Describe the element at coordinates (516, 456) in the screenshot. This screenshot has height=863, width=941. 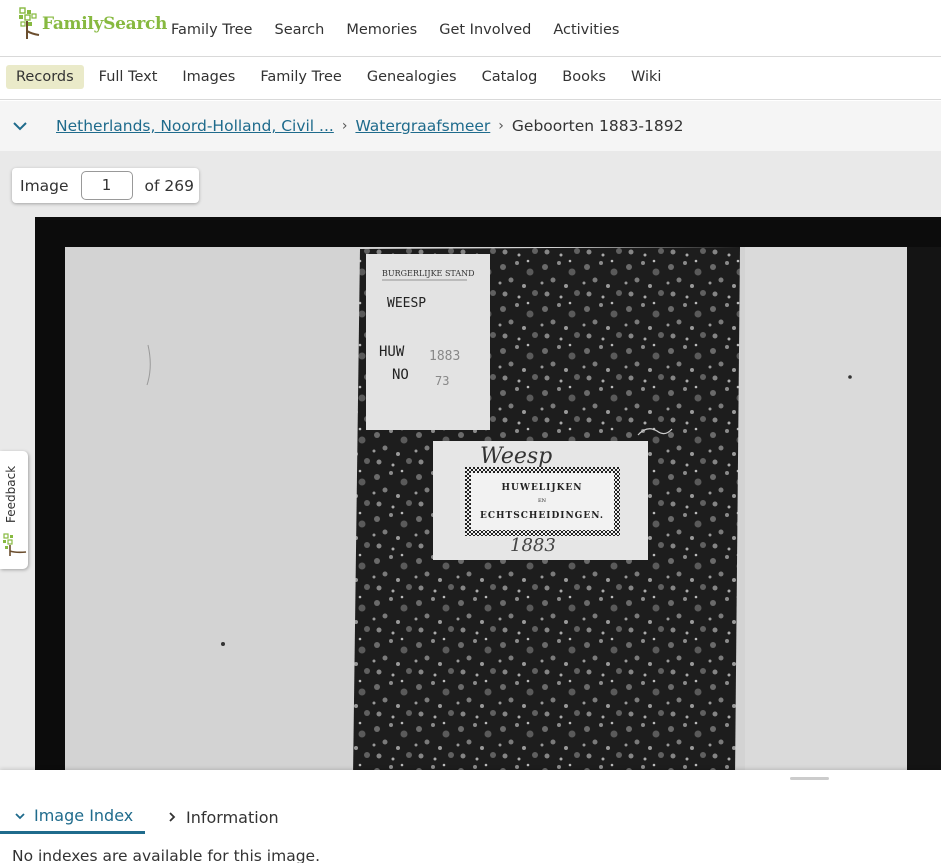
I see `label-script-top: Weesp` at that location.